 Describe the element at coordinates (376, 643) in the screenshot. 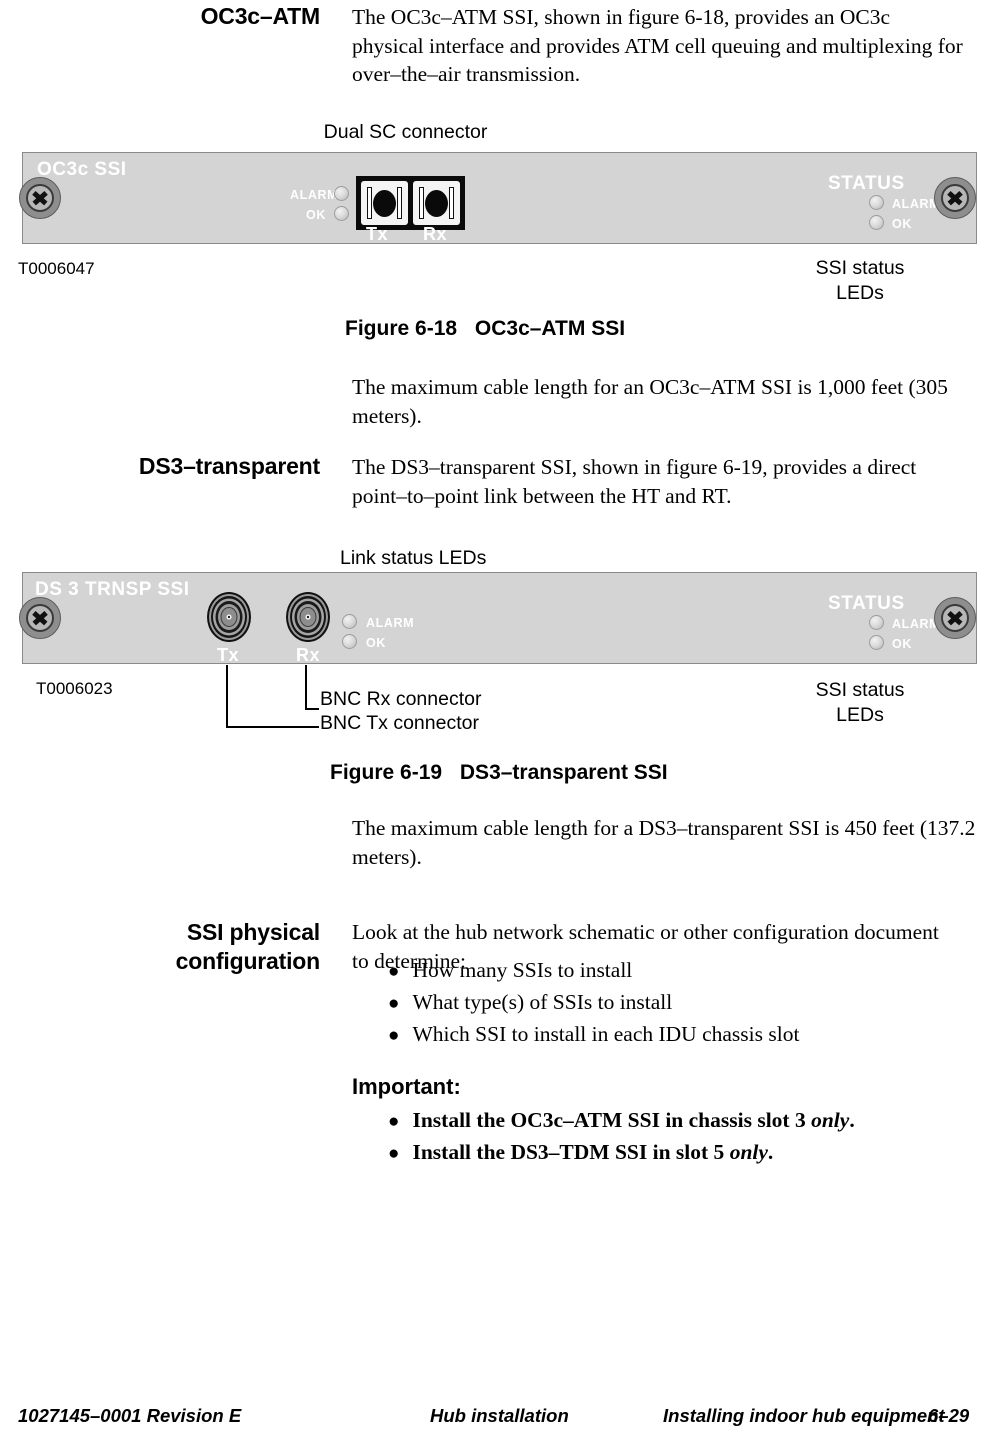

I see `ds3-link-led-label-ok: OK` at that location.